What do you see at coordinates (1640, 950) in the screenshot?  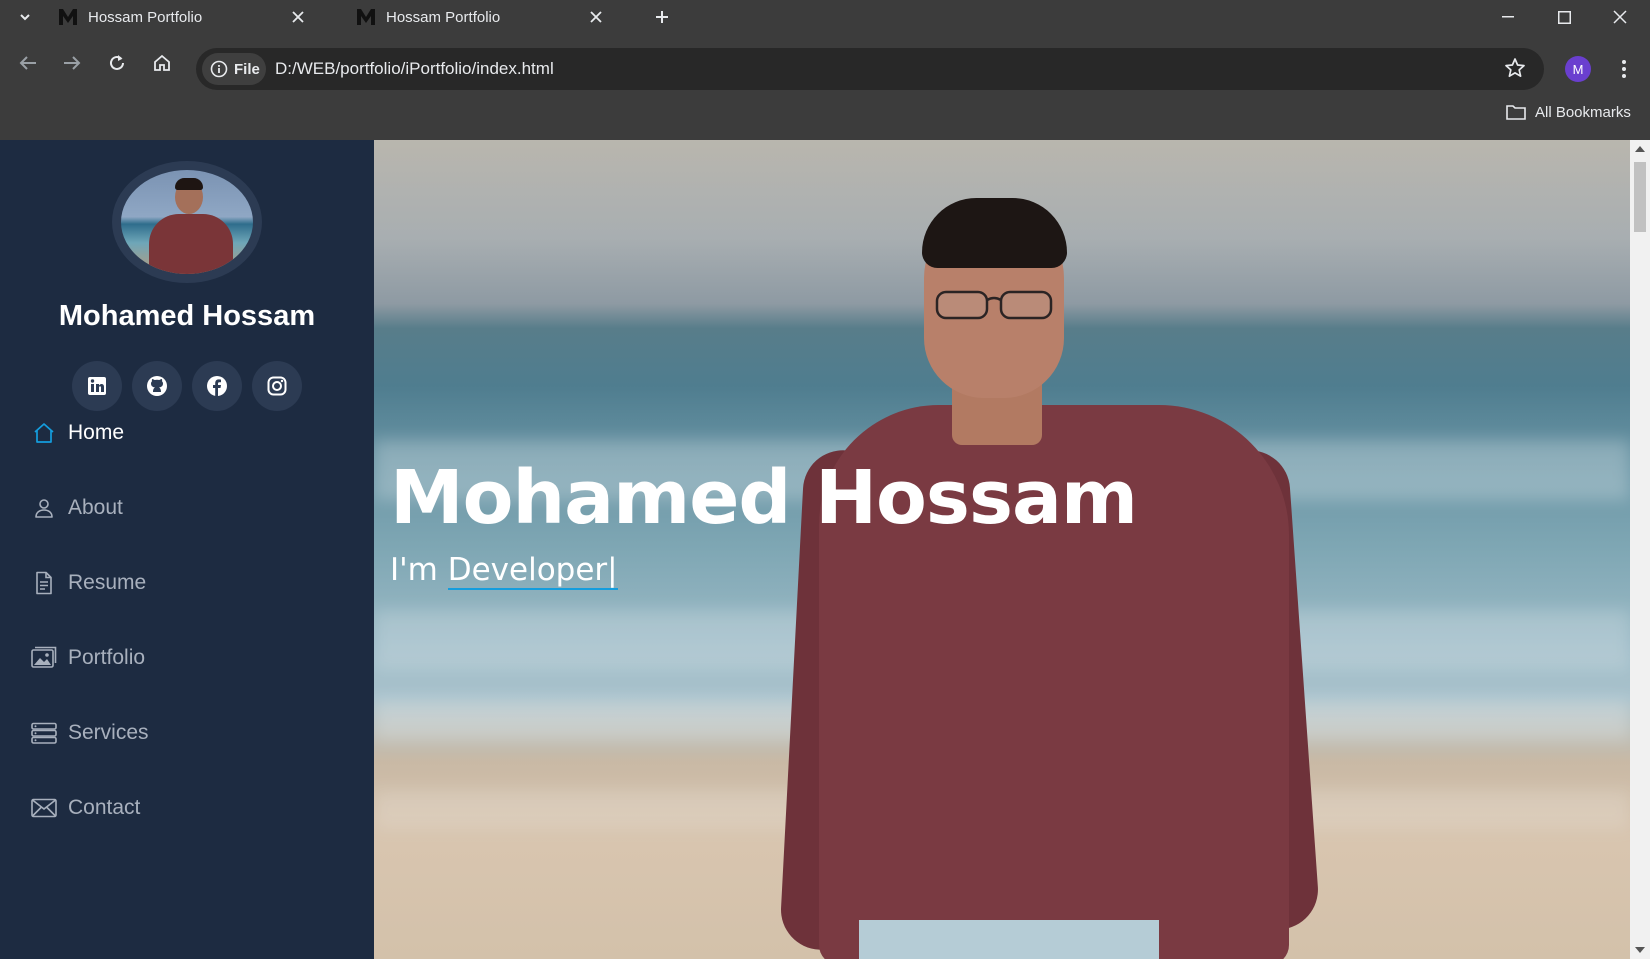 I see `scroll-down-arrow-icon` at bounding box center [1640, 950].